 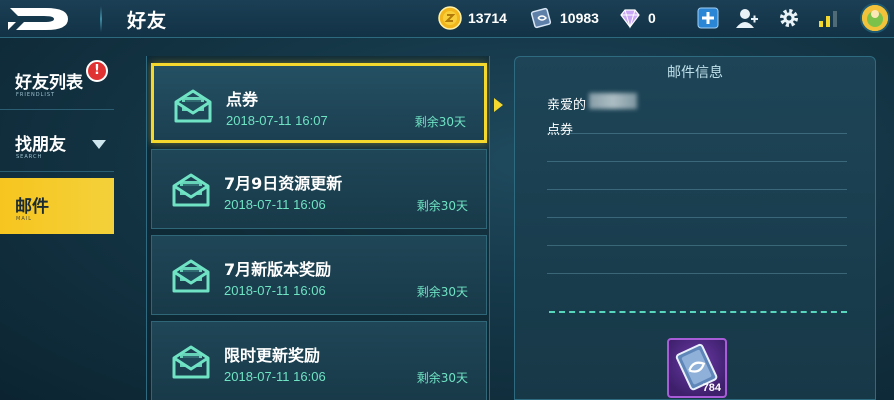 What do you see at coordinates (498, 105) in the screenshot?
I see `selection-arrow-icon` at bounding box center [498, 105].